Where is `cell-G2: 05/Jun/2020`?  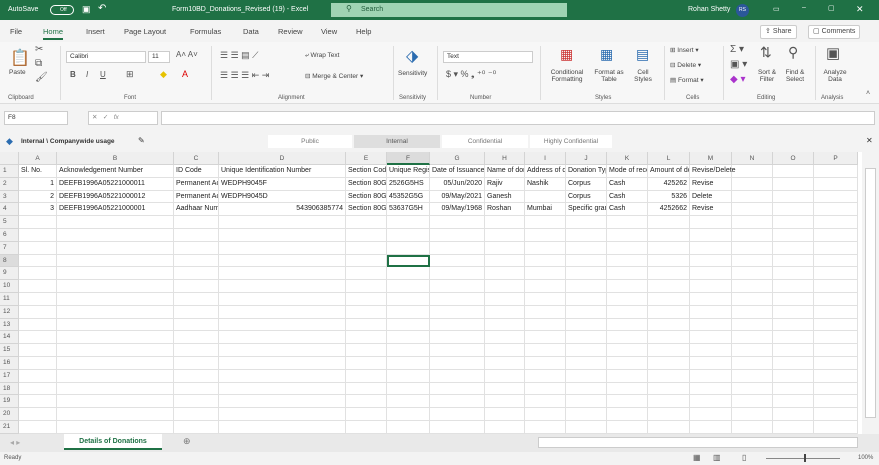
cell-G2: 05/Jun/2020 is located at coordinates (457, 184).